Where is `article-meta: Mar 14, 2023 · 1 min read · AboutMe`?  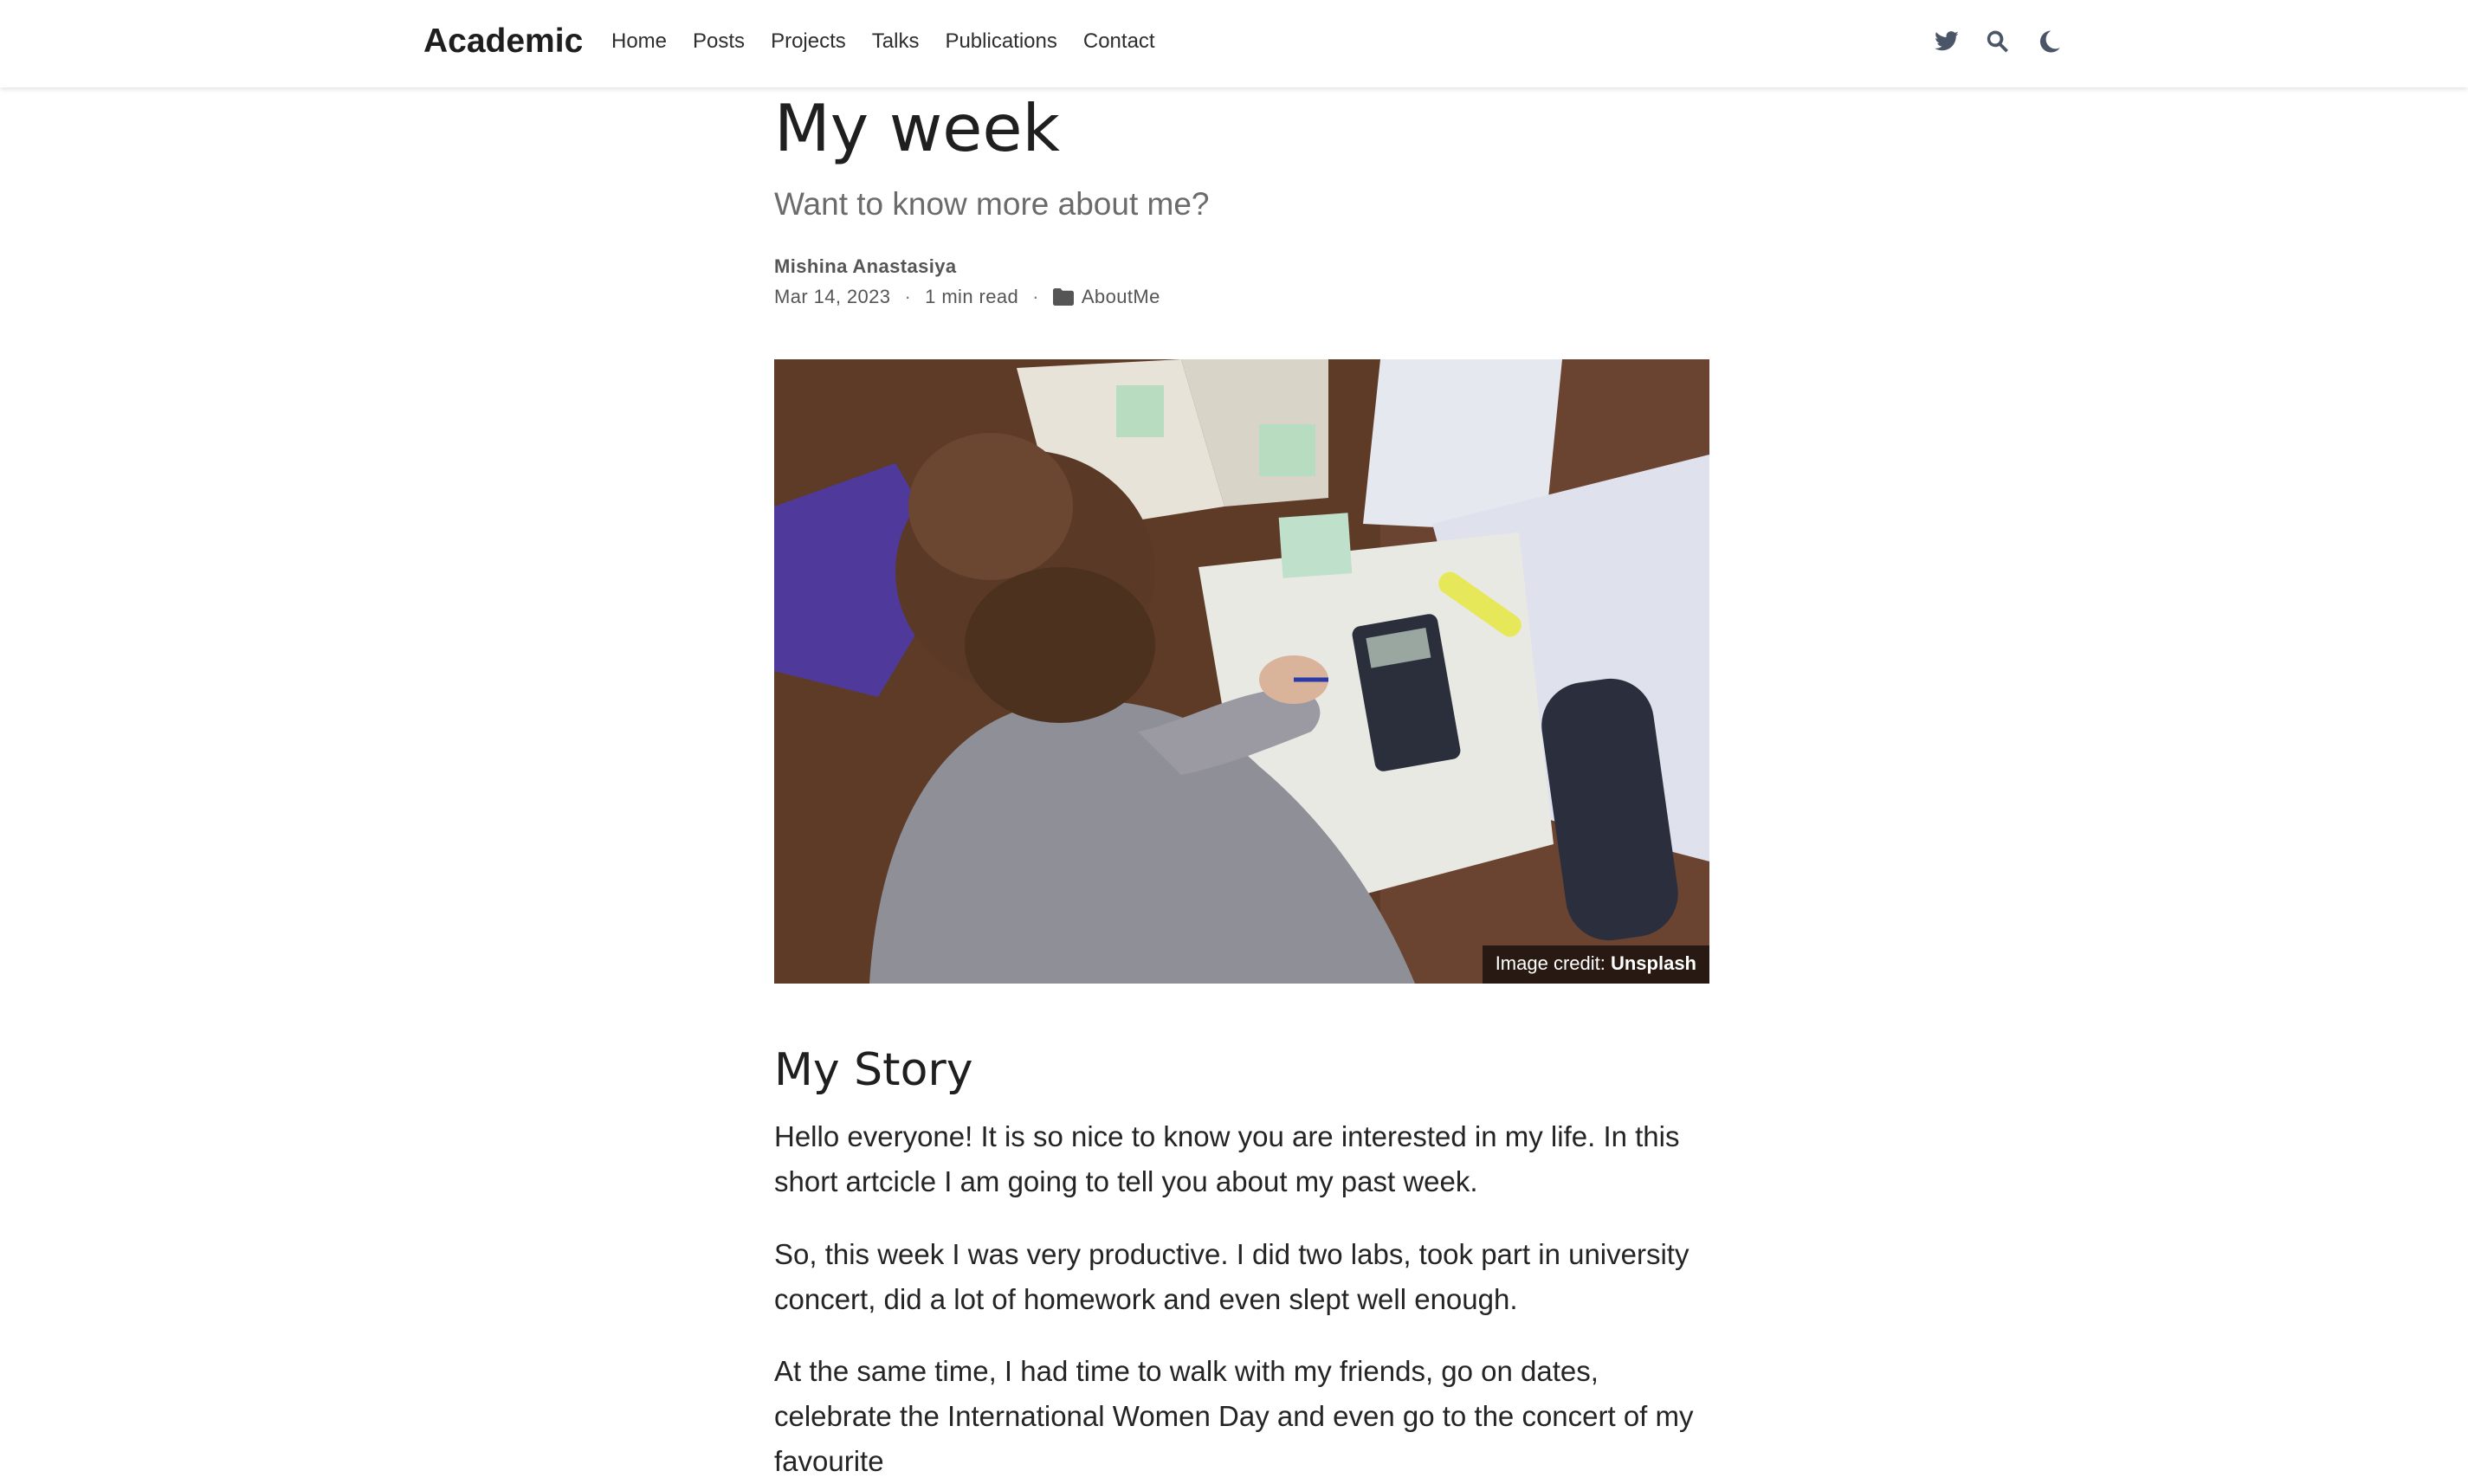
article-meta: Mar 14, 2023 · 1 min read · AboutMe is located at coordinates (967, 297).